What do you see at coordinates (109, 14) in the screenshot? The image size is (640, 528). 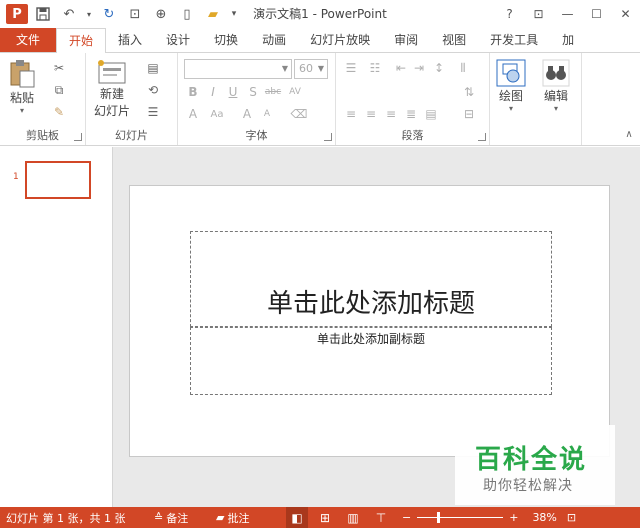 I see `redo-icon: ↻` at bounding box center [109, 14].